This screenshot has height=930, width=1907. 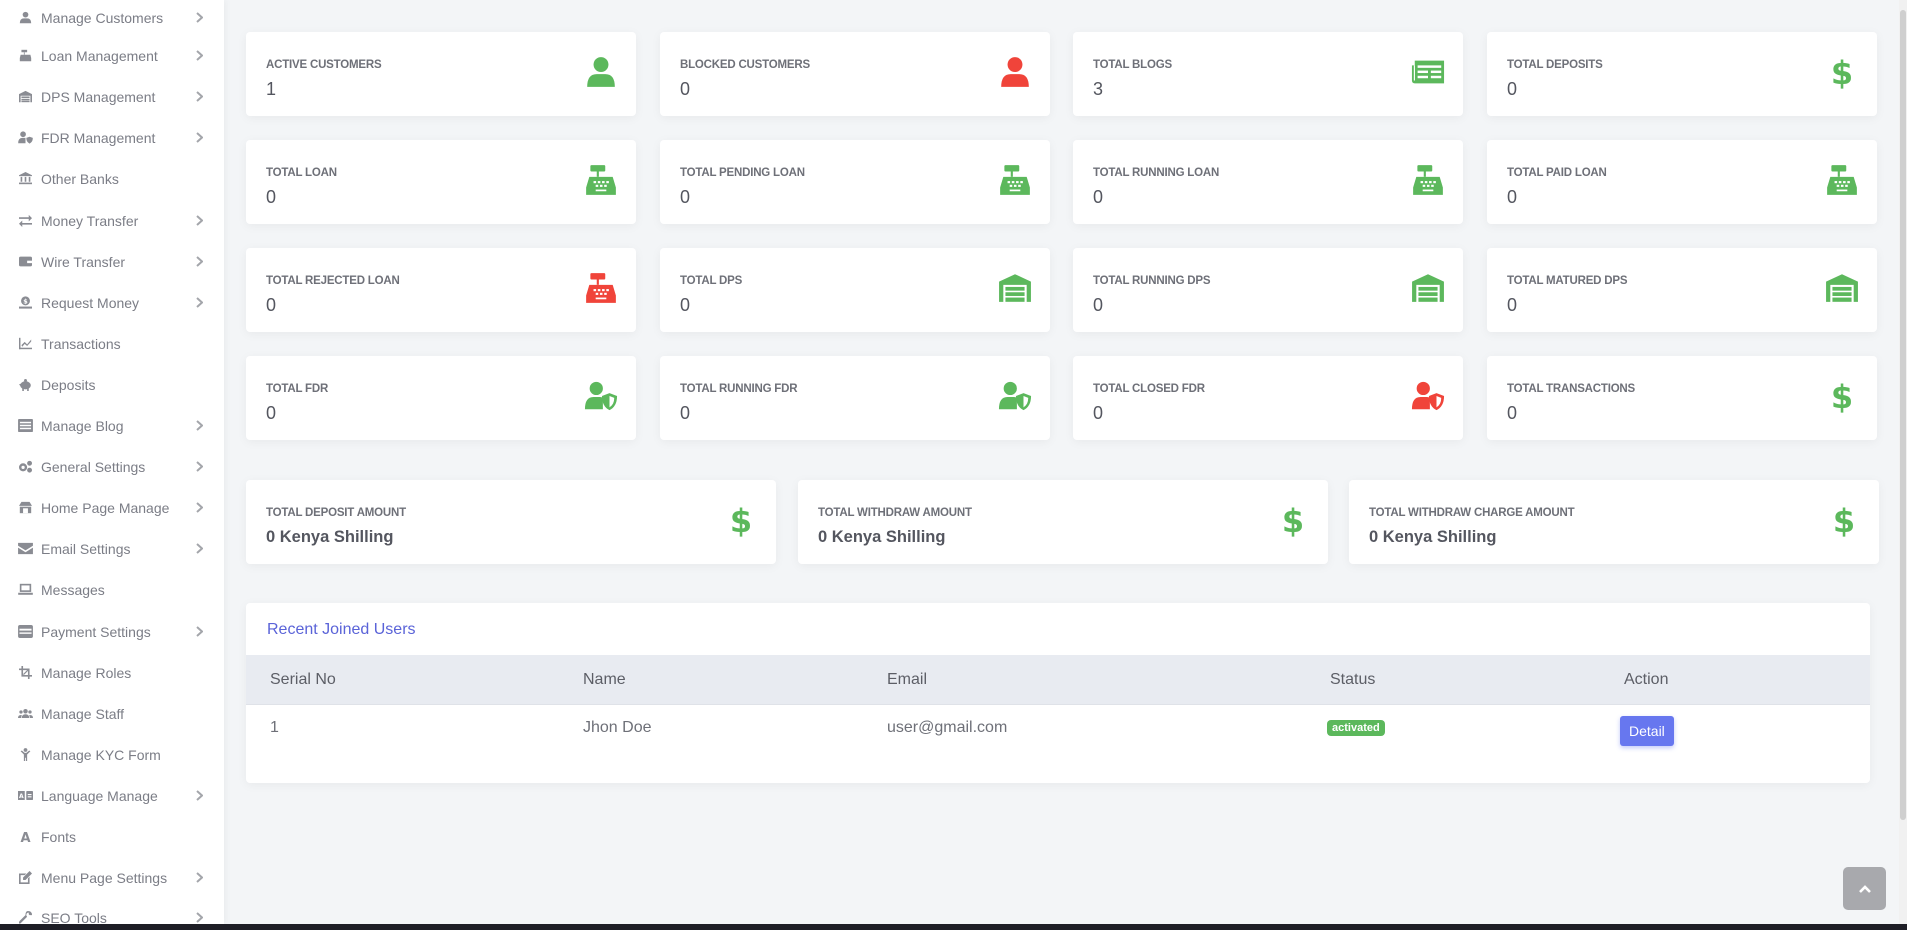 What do you see at coordinates (895, 513) in the screenshot?
I see `amount-title: TOTAL WITHDRAW AMOUNT` at bounding box center [895, 513].